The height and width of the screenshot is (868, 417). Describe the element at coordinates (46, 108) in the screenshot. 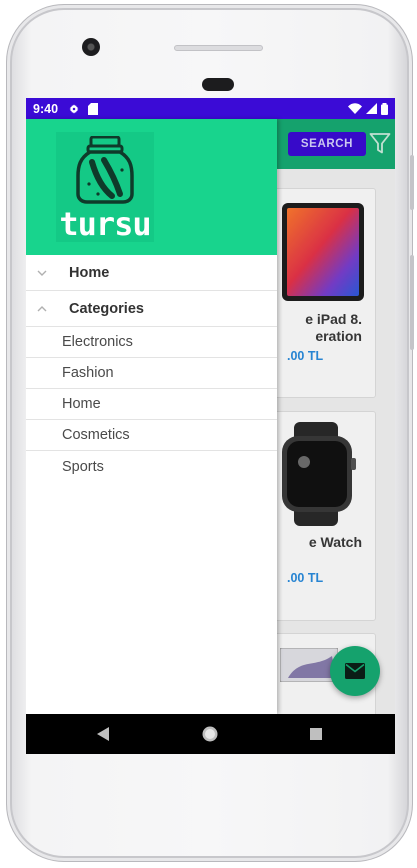

I see `status-time: 9:40` at that location.